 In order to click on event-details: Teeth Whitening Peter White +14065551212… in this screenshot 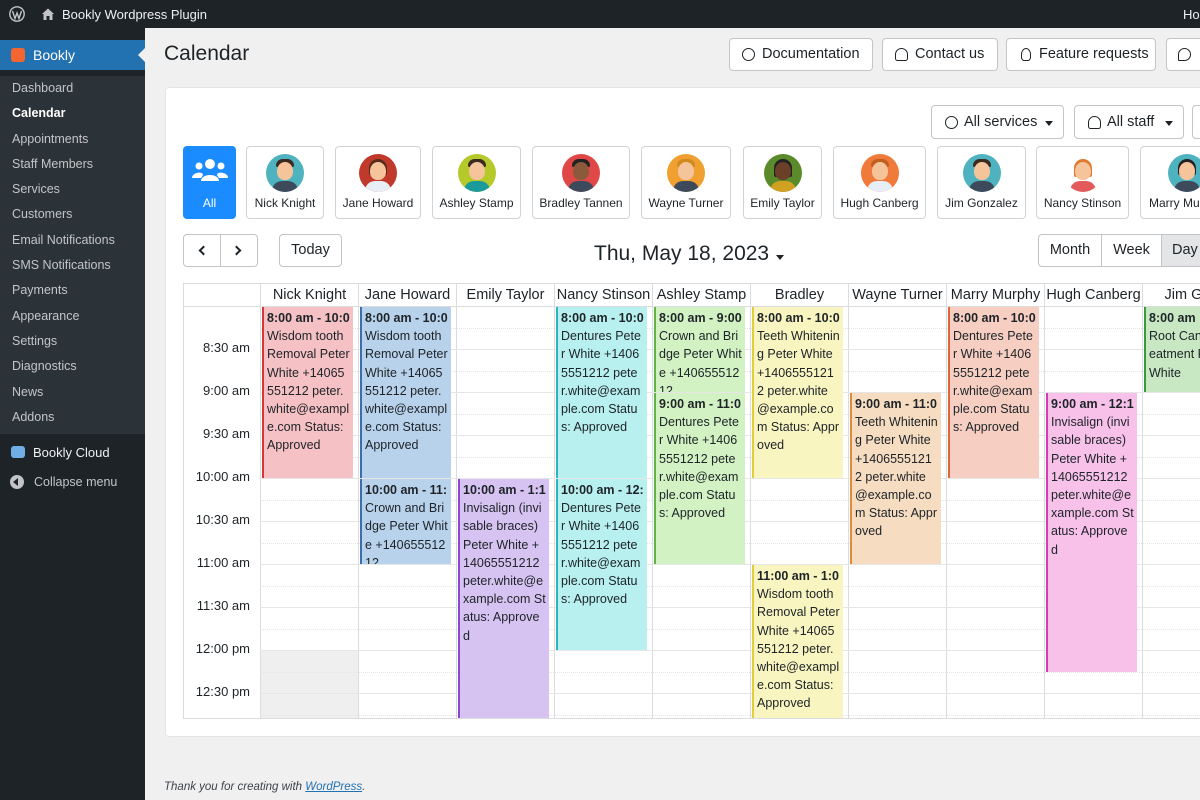, I will do `click(798, 391)`.